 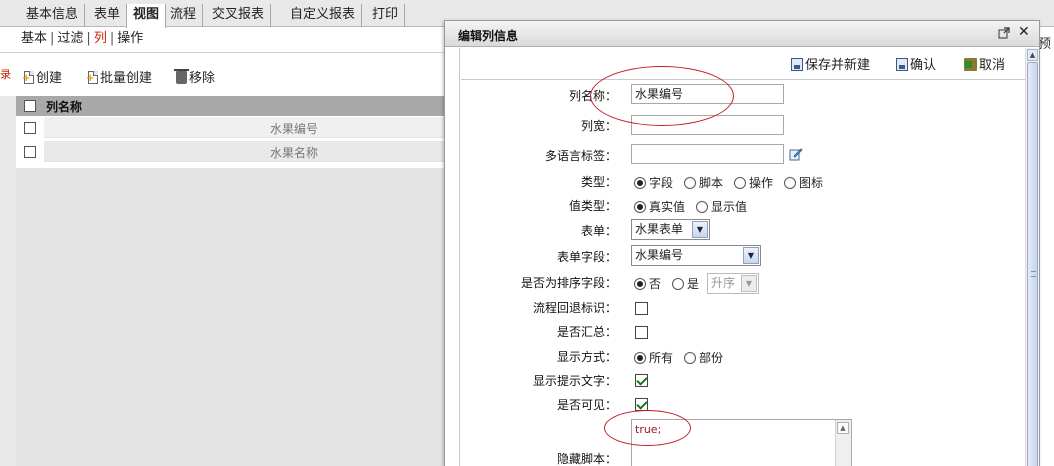 What do you see at coordinates (598, 126) in the screenshot?
I see `col-width-label: 列宽：` at bounding box center [598, 126].